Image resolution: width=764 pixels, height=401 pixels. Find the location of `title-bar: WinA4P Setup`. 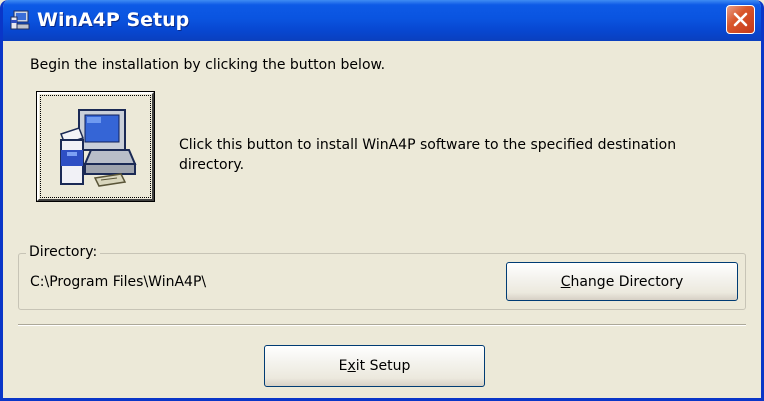

title-bar: WinA4P Setup is located at coordinates (382, 20).